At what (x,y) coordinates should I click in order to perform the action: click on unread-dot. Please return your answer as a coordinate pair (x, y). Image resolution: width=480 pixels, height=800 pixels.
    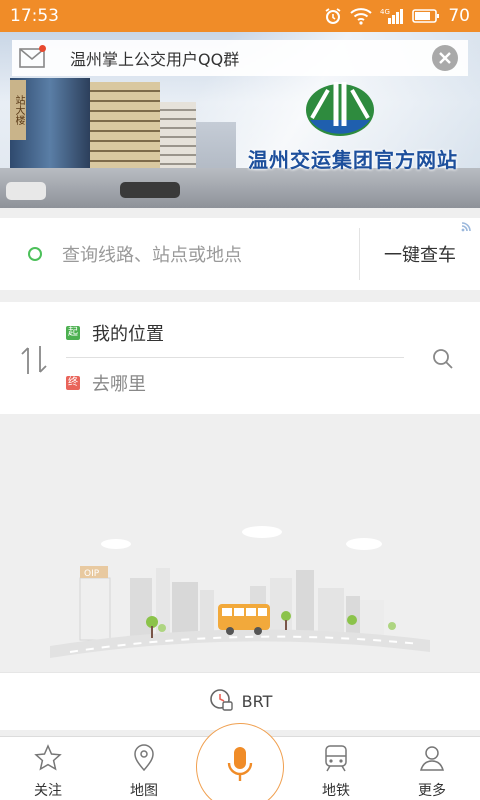
    Looking at the image, I should click on (42, 48).